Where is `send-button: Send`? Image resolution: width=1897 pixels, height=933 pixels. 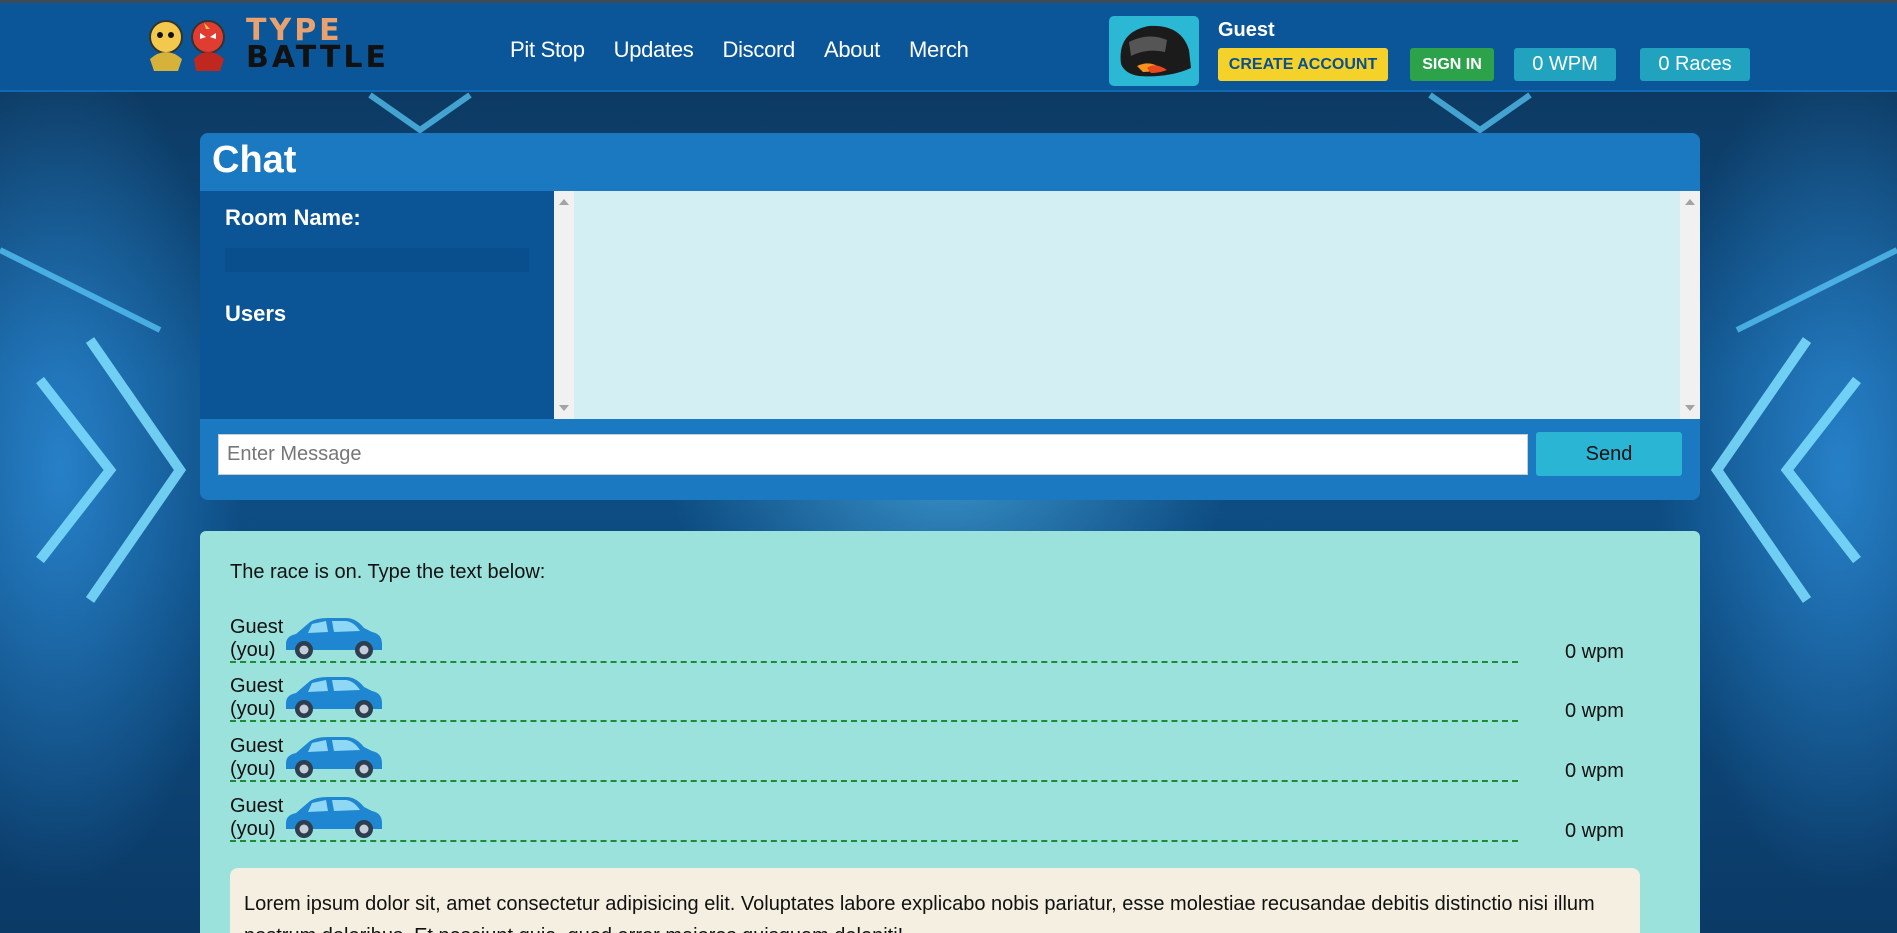
send-button: Send is located at coordinates (1609, 454).